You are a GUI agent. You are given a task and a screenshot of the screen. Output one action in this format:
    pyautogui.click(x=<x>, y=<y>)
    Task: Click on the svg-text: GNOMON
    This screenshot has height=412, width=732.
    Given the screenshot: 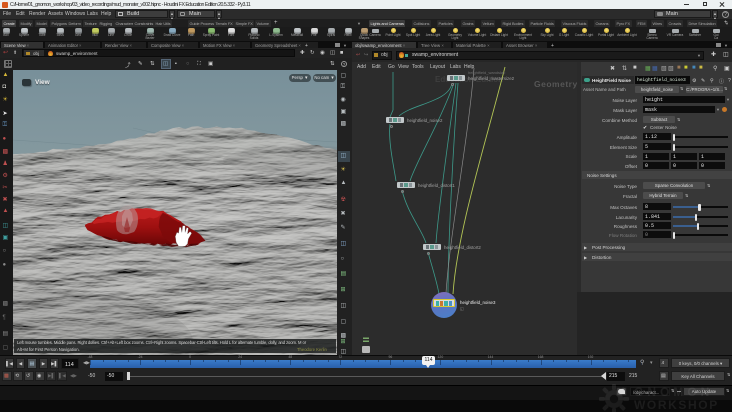 What is the action you would take?
    pyautogui.click(x=673, y=392)
    